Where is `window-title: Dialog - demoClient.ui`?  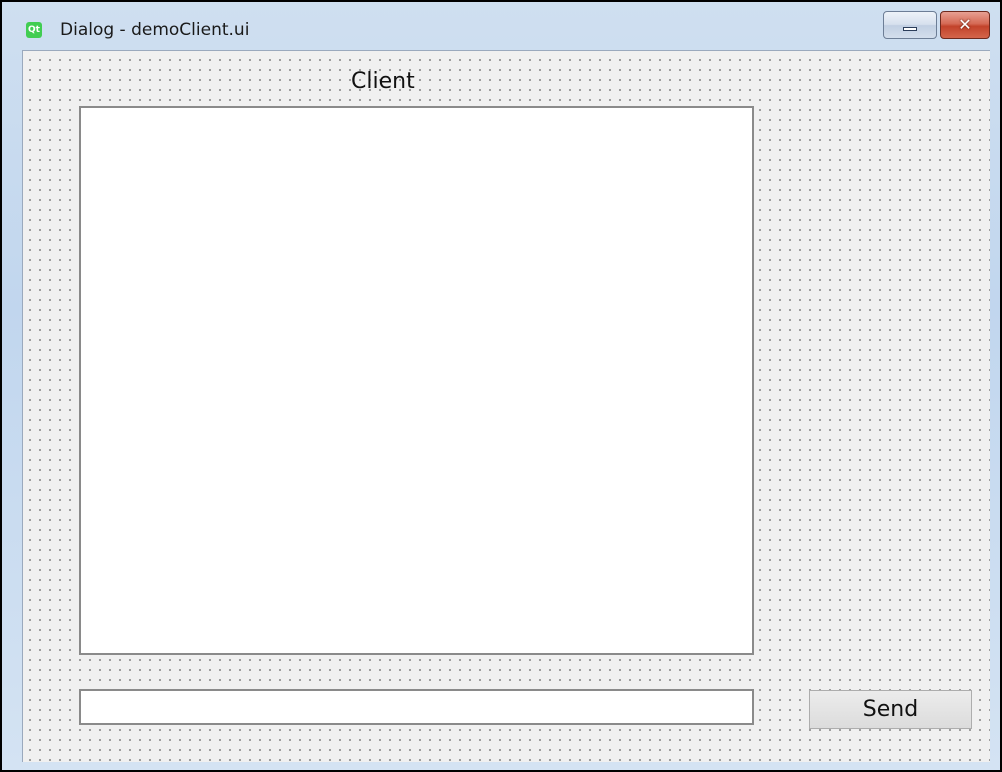
window-title: Dialog - demoClient.ui is located at coordinates (155, 30).